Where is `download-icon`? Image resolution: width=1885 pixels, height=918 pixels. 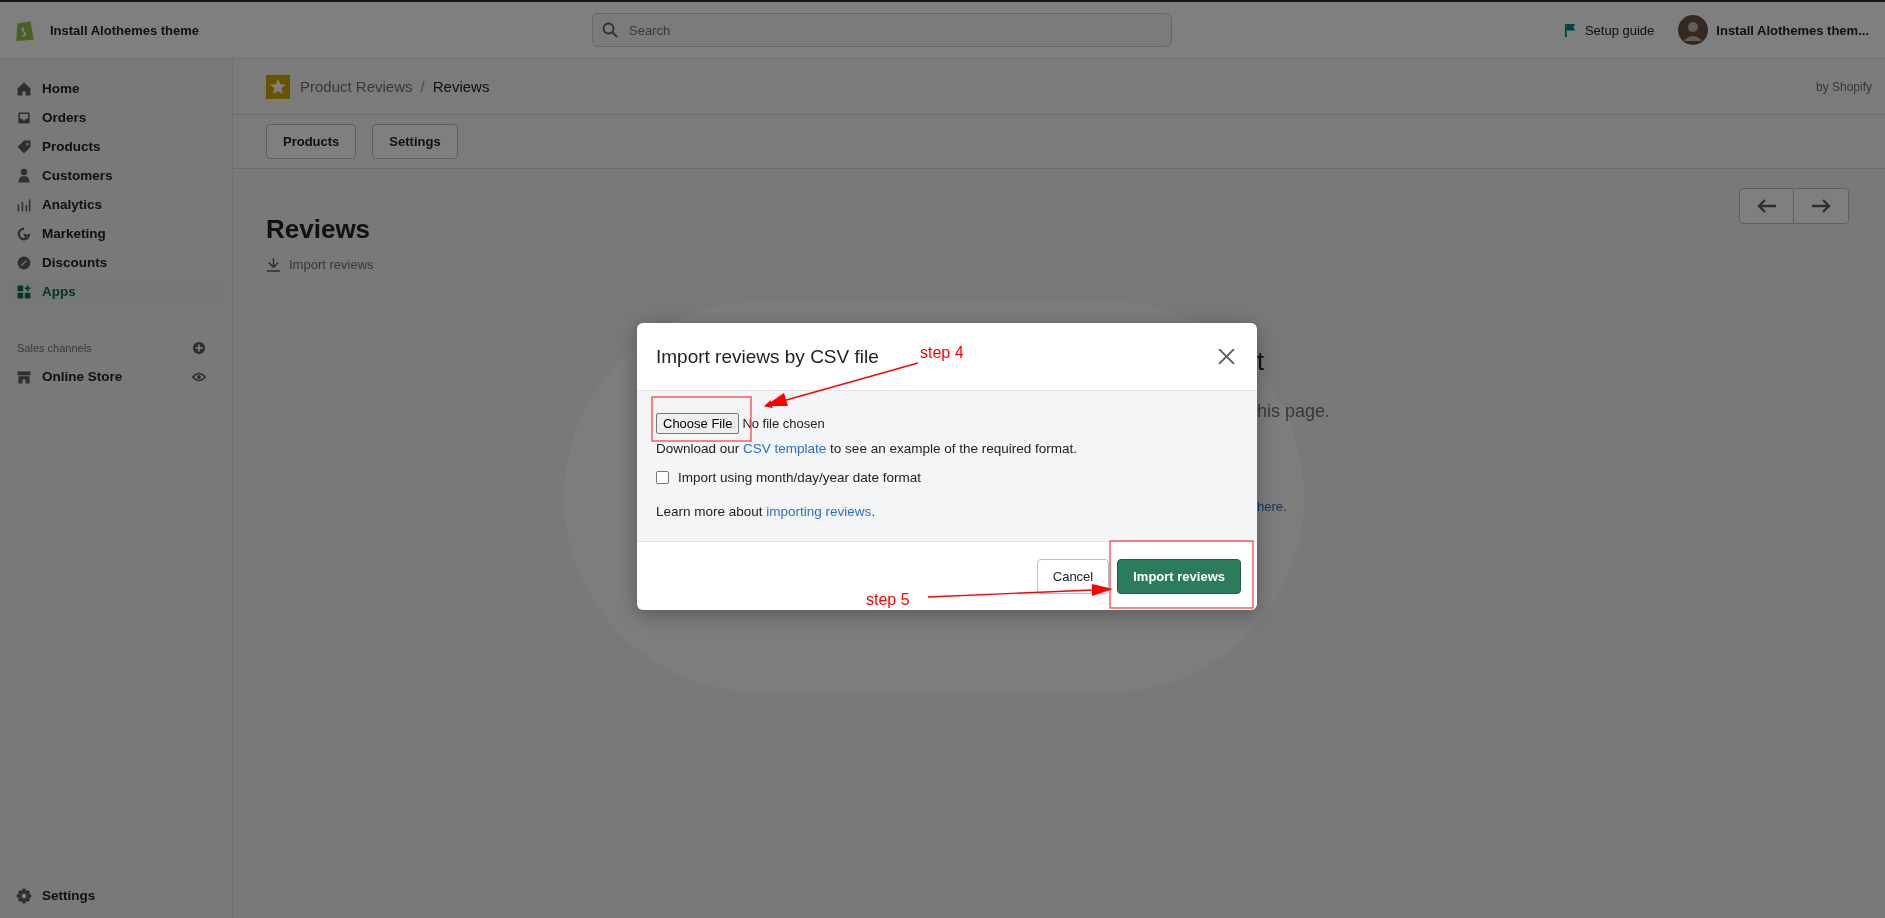 download-icon is located at coordinates (273, 264).